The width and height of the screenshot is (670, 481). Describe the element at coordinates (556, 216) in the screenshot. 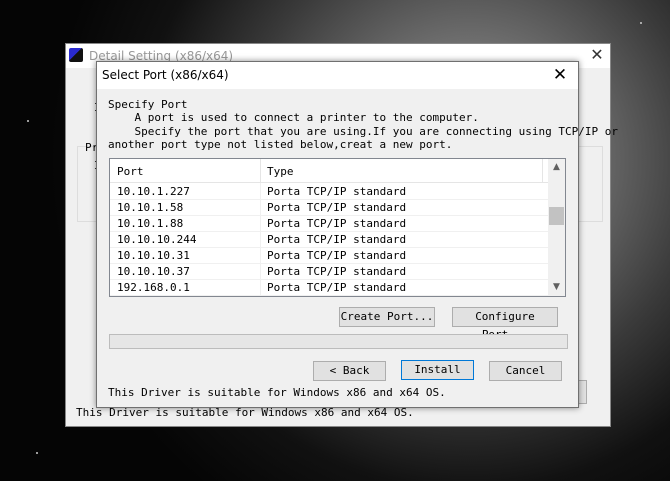

I see `scrollbar-thumb` at that location.